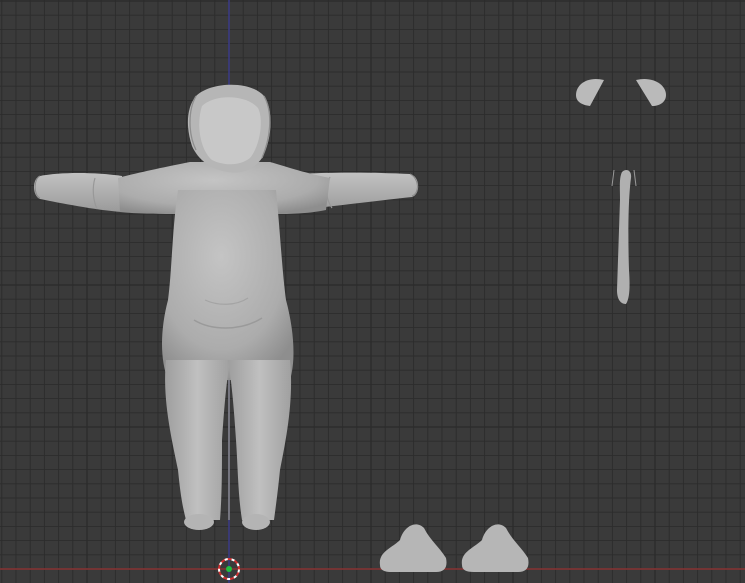  Describe the element at coordinates (454, 548) in the screenshot. I see `paws-mesh` at that location.